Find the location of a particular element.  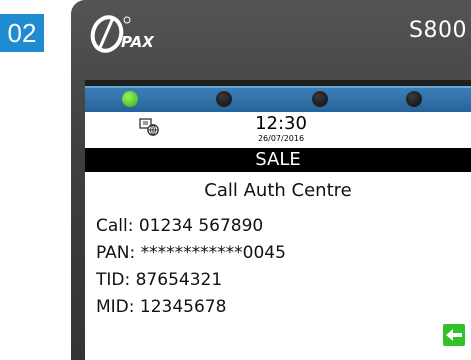

screen-title: SALE is located at coordinates (278, 160).